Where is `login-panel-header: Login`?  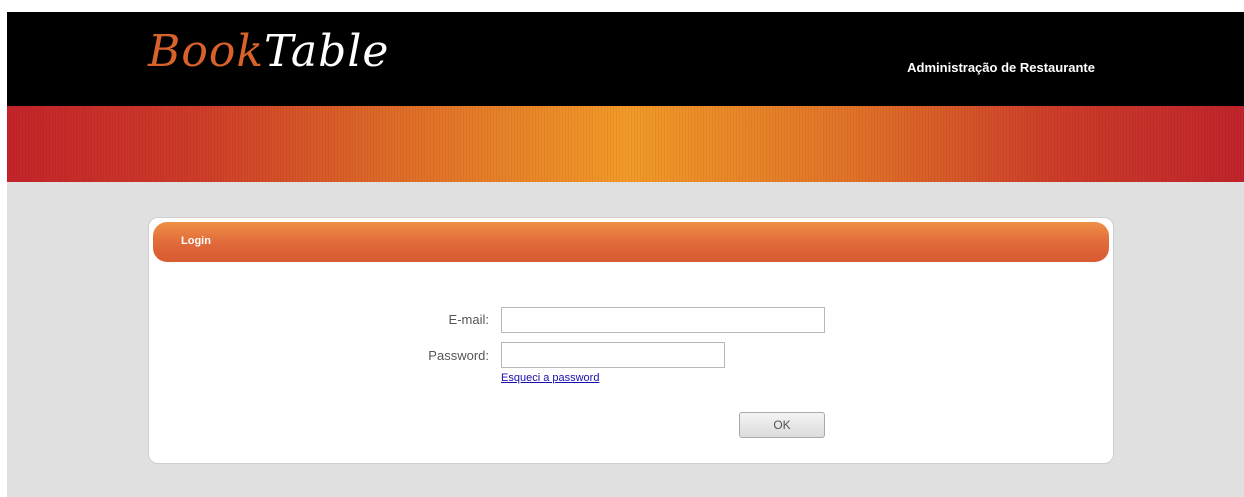
login-panel-header: Login is located at coordinates (631, 242).